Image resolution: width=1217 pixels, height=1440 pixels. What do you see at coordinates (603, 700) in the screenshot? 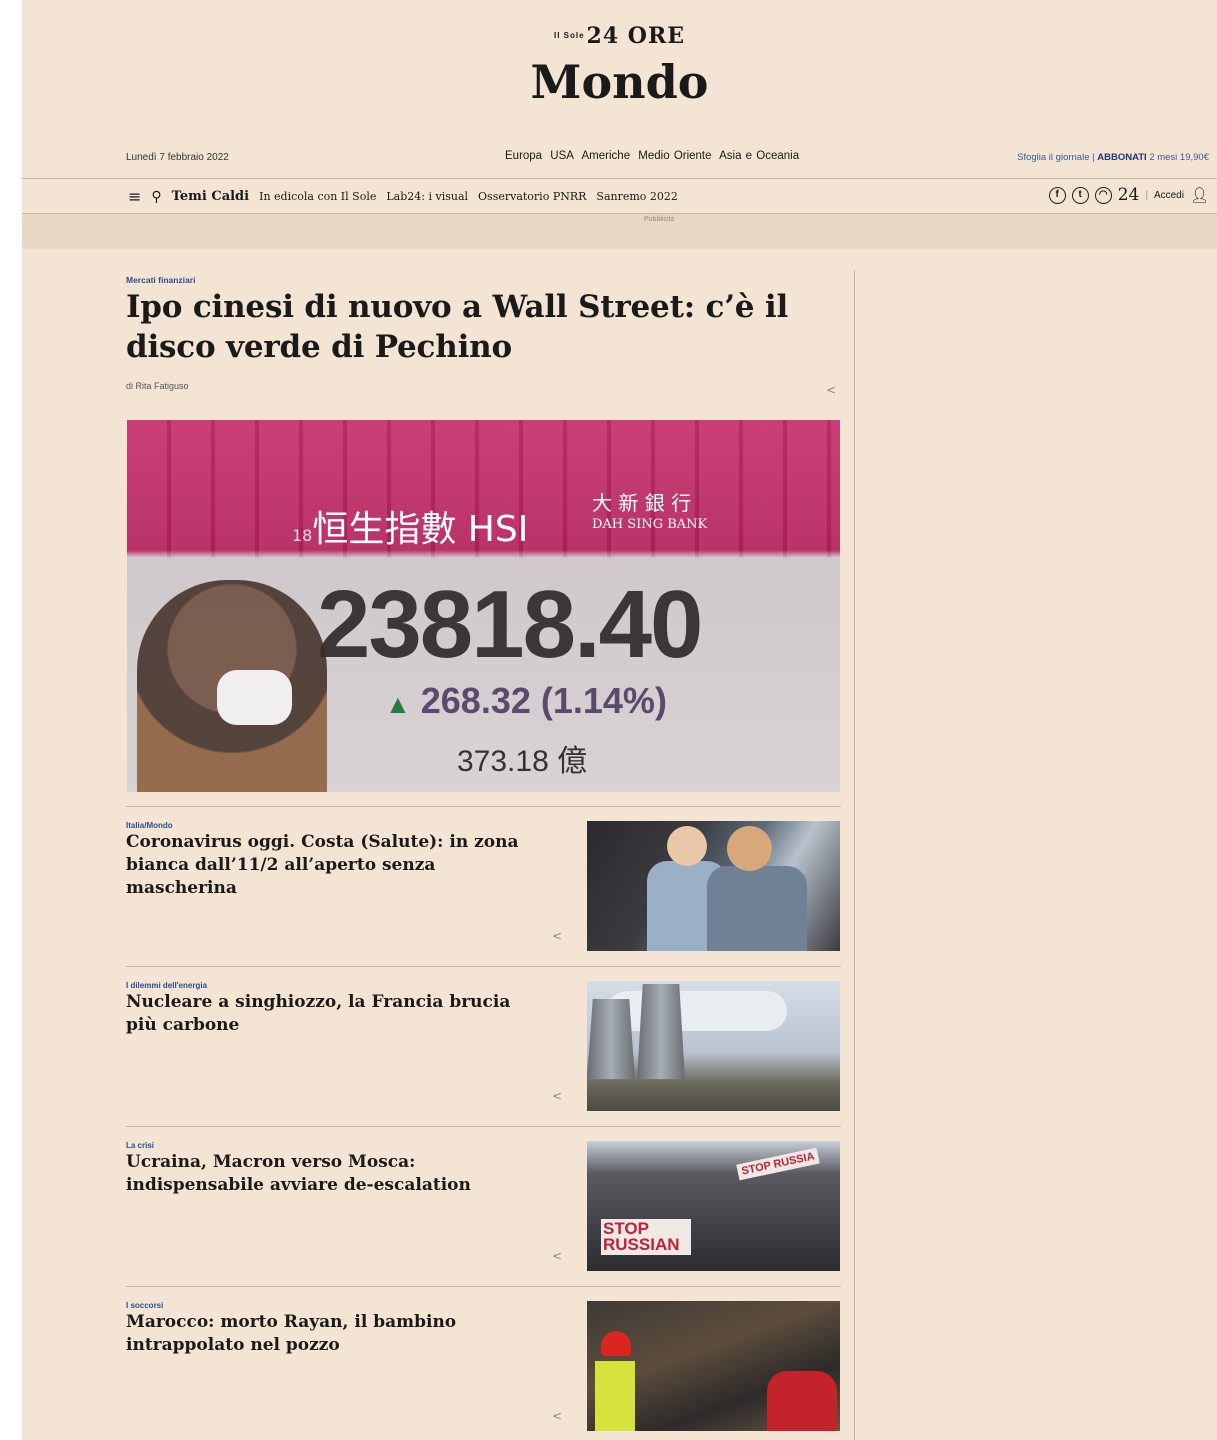
I see `ticker-change-pct: (1.14%)` at bounding box center [603, 700].